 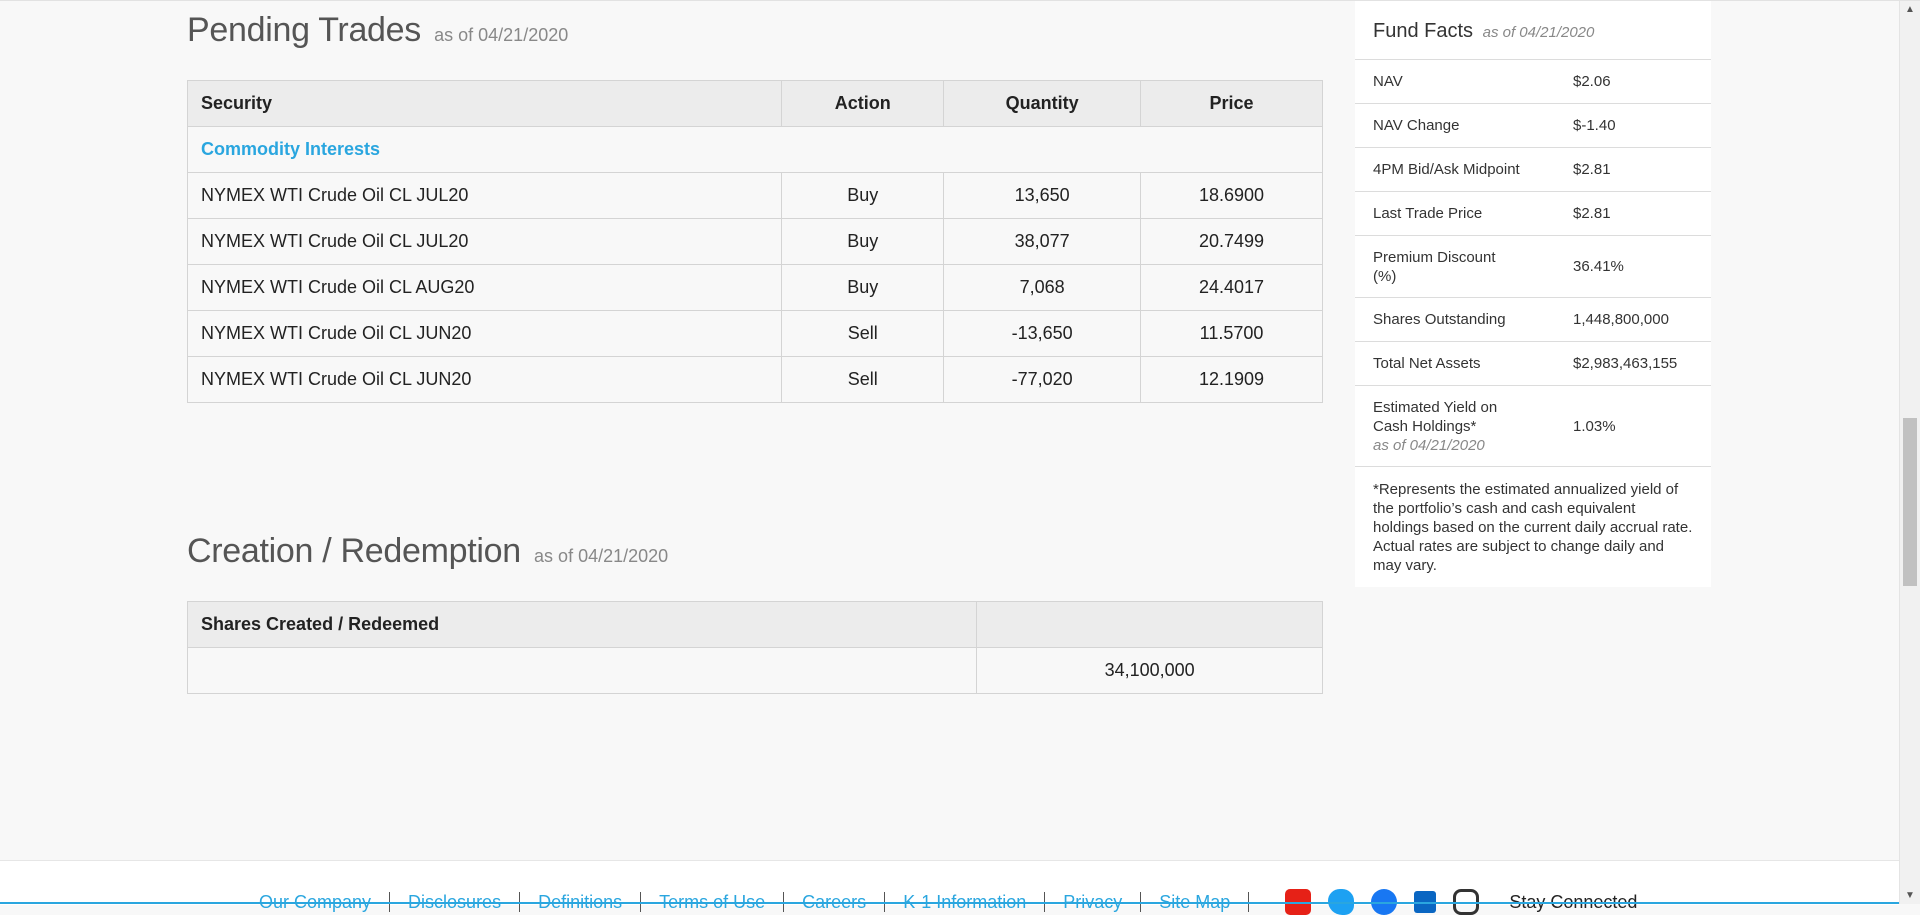 I want to click on header-shares-created-redeemed: Shares Created / Redeemed, so click(x=582, y=624).